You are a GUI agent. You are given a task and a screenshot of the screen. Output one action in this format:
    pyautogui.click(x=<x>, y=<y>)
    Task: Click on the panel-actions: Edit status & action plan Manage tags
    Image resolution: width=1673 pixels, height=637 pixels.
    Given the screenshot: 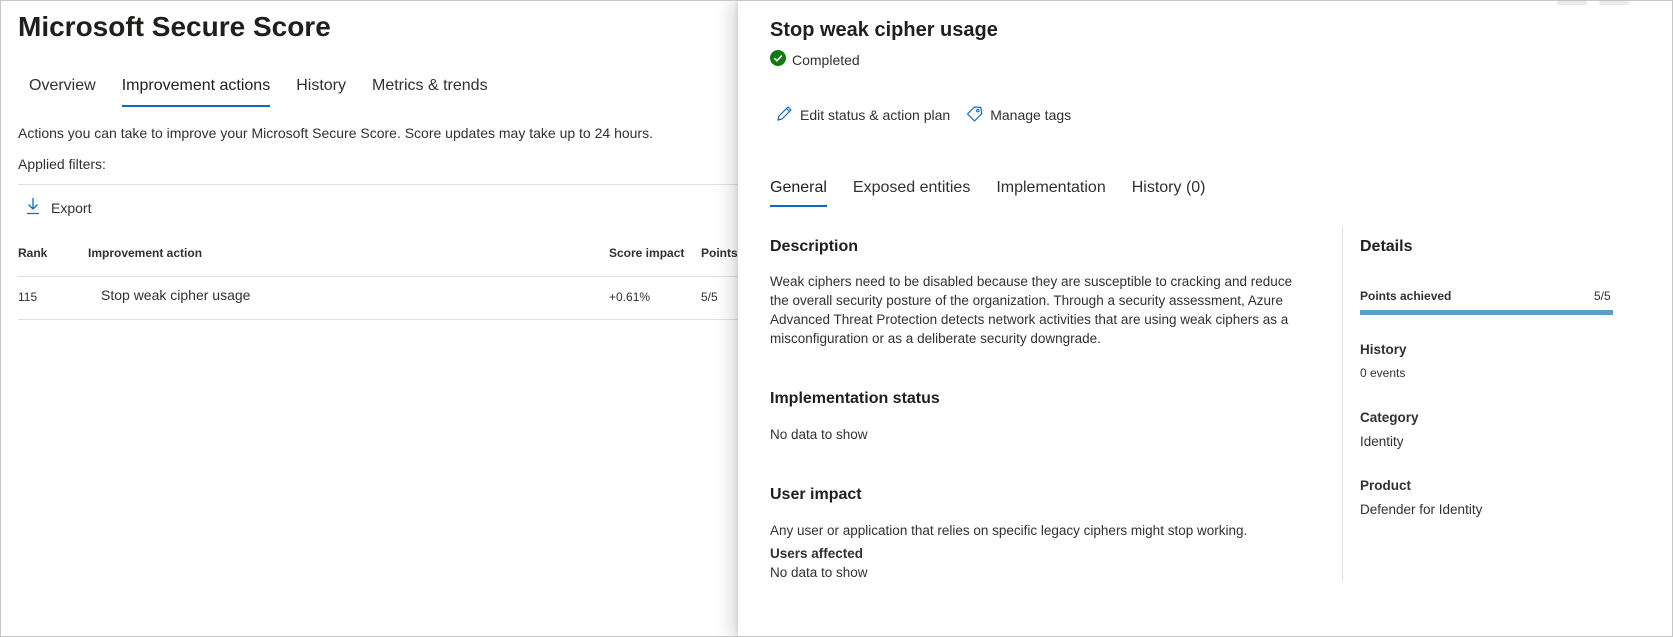 What is the action you would take?
    pyautogui.click(x=923, y=115)
    